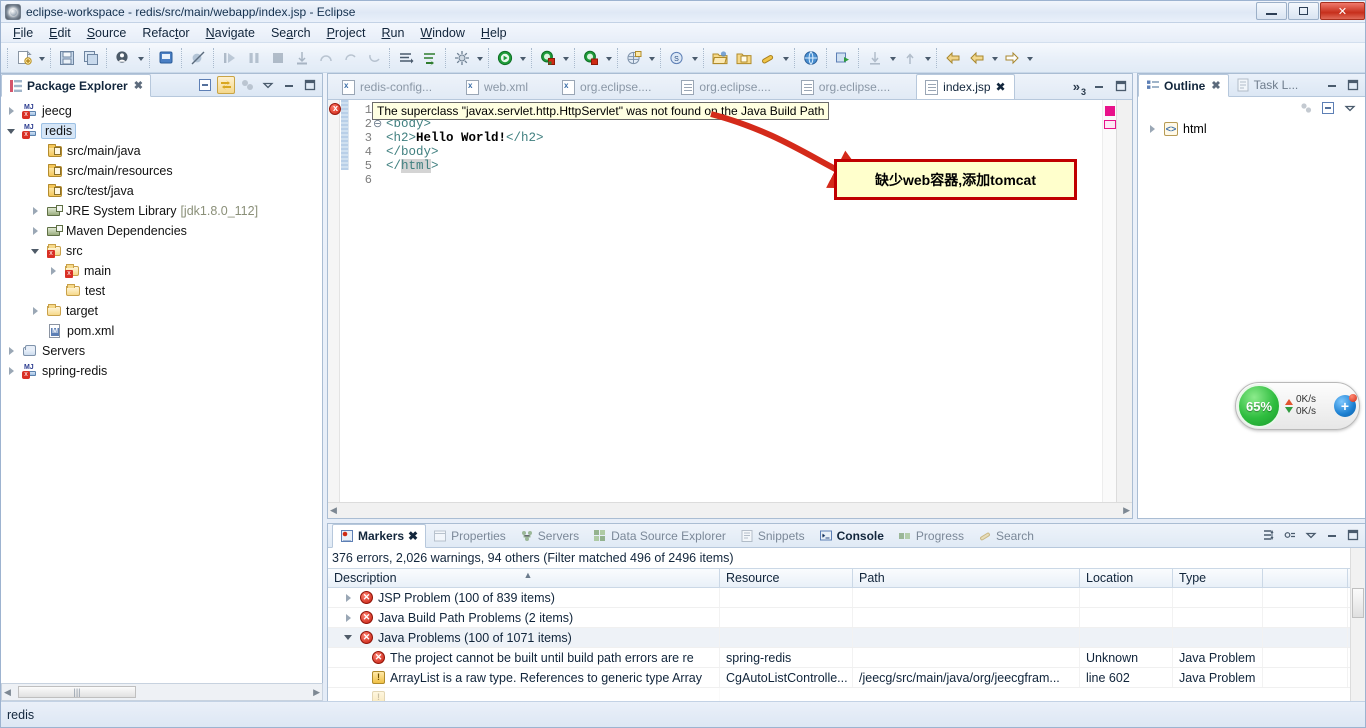  I want to click on skip-breakpoints-icon, so click(198, 58).